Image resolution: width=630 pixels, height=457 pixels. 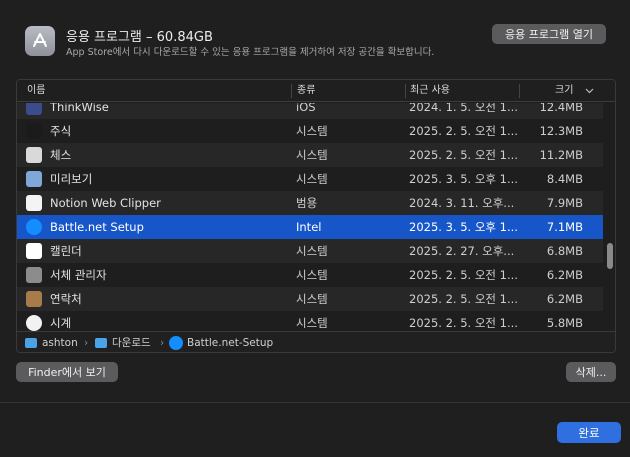 What do you see at coordinates (71, 179) in the screenshot?
I see `app-name: 미리보기` at bounding box center [71, 179].